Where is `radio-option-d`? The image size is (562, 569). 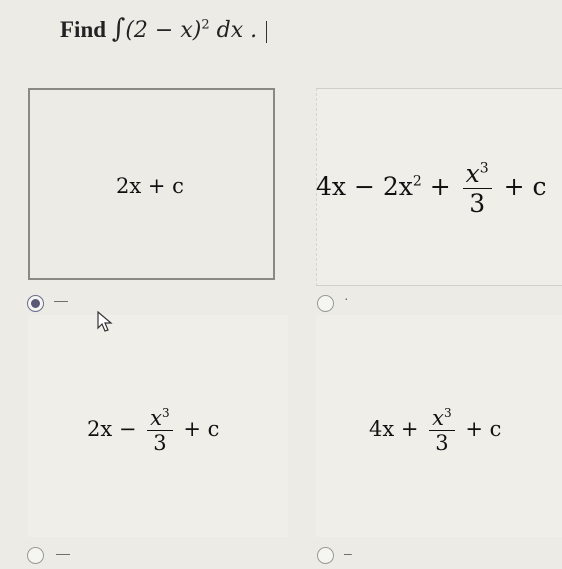
radio-option-d is located at coordinates (325, 555).